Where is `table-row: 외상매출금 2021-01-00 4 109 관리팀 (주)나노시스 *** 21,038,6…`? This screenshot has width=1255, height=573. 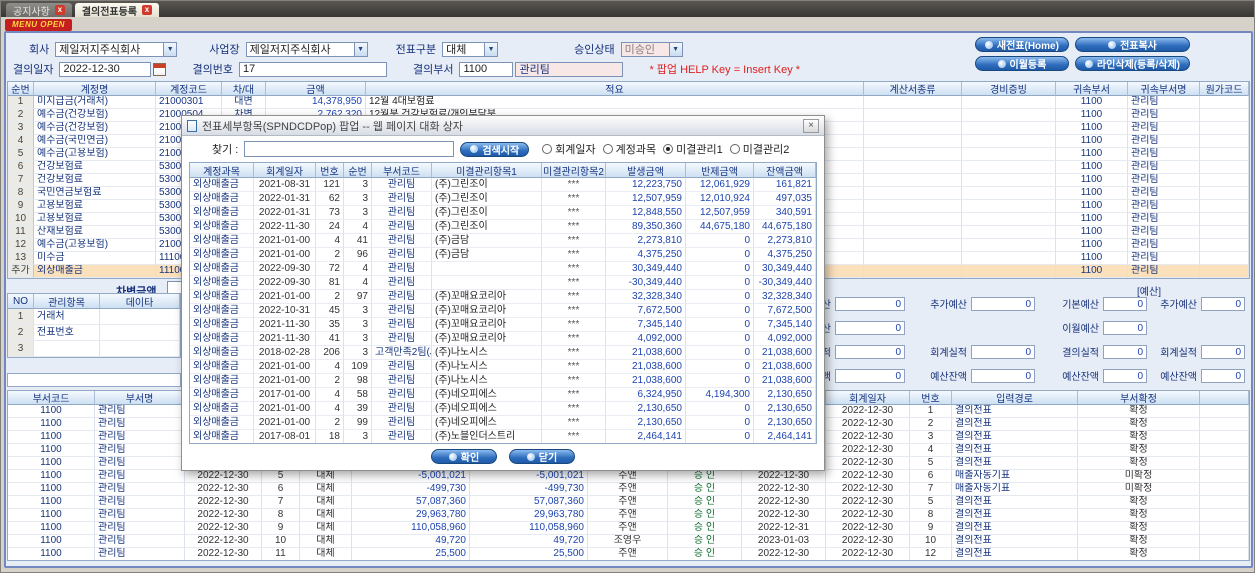
table-row: 외상매출금 2021-01-00 4 109 관리팀 (주)나노시스 *** 21,038,6… is located at coordinates (503, 367).